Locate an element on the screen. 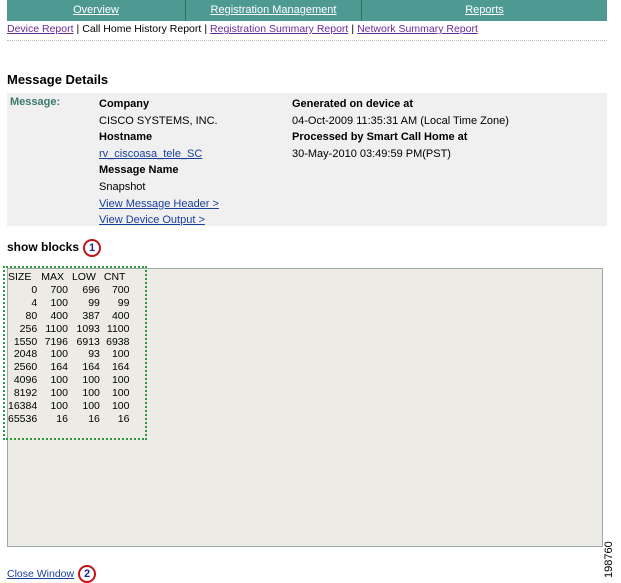  divider is located at coordinates (307, 40).